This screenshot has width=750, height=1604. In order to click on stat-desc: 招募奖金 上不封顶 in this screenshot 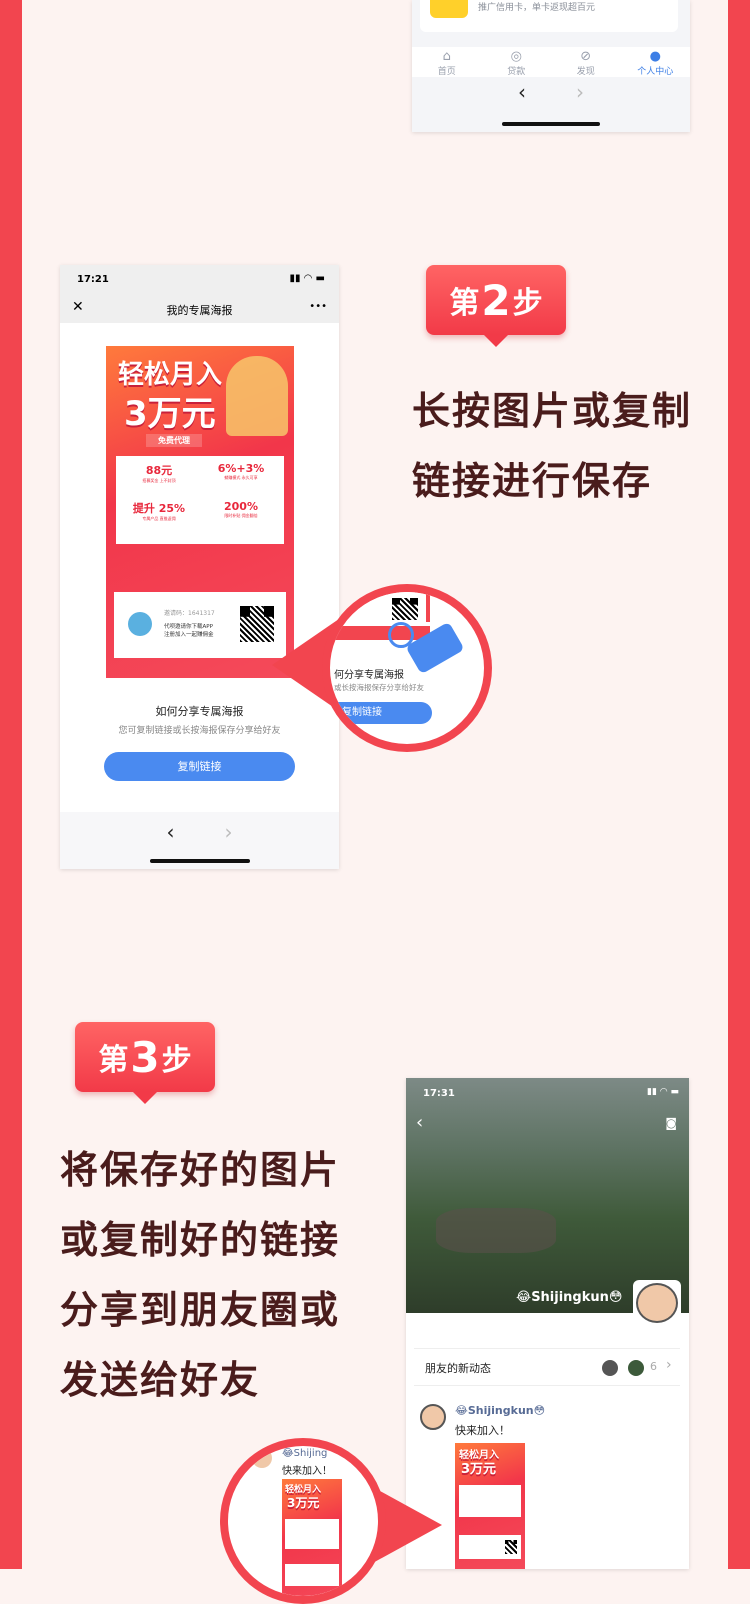, I will do `click(159, 480)`.